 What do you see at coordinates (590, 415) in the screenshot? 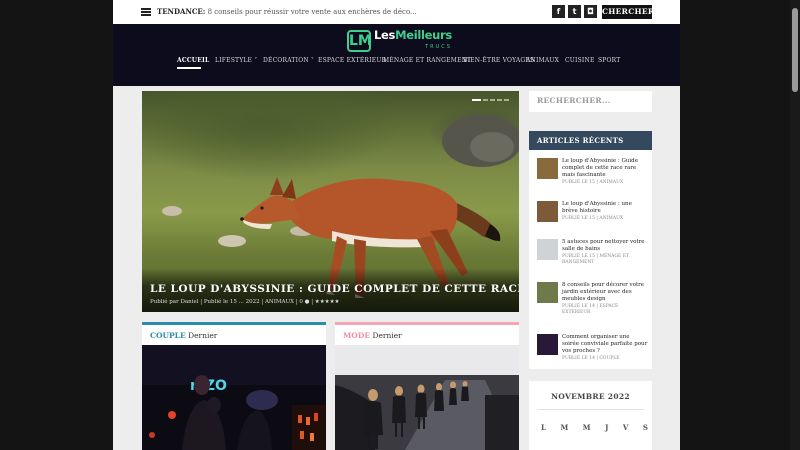
I see `calendar-widget: NOVEMBRE 2022 L M M J V S` at bounding box center [590, 415].